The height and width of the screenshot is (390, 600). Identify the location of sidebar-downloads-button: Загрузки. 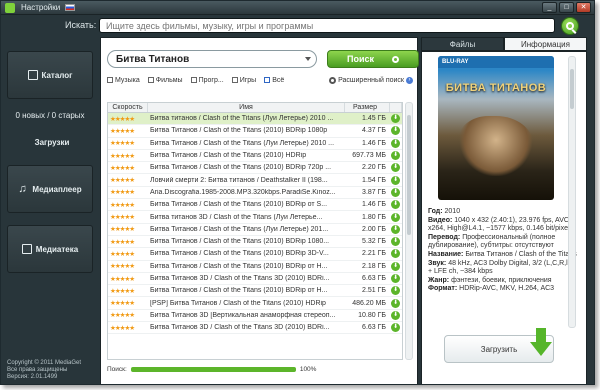
(50, 142).